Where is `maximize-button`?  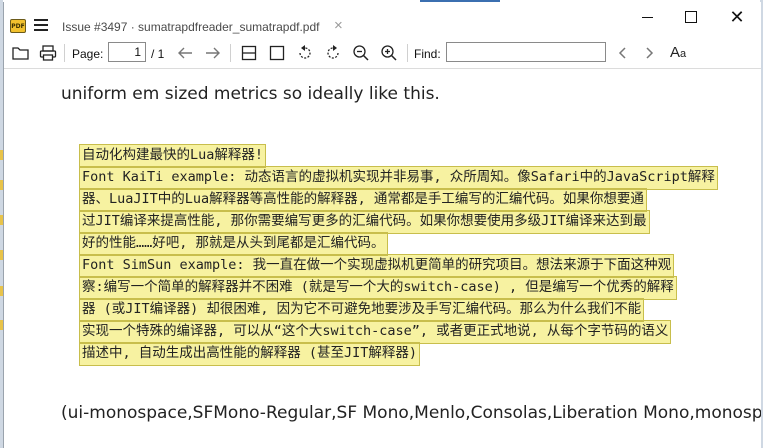
maximize-button is located at coordinates (691, 17).